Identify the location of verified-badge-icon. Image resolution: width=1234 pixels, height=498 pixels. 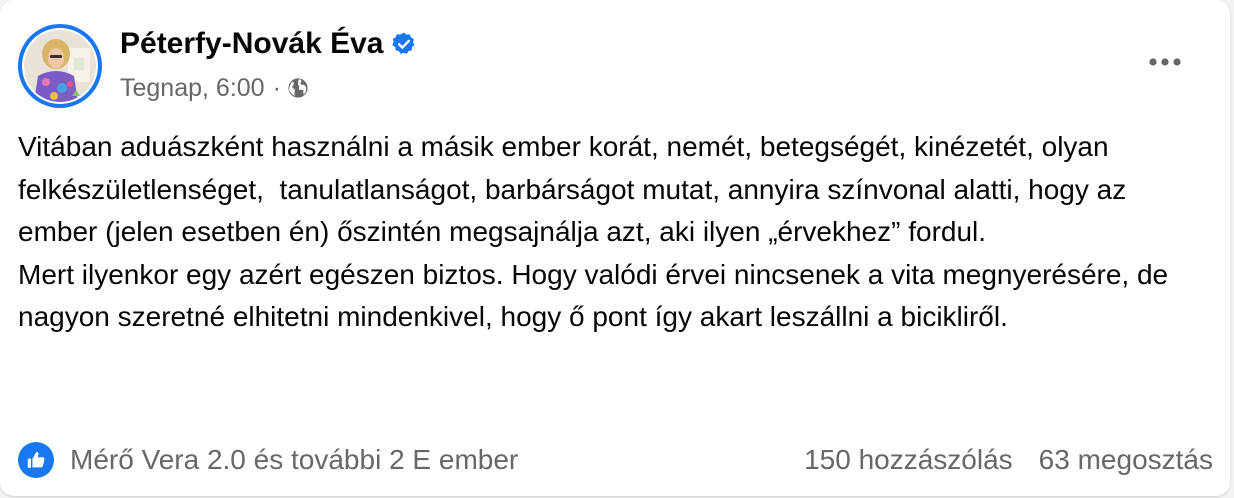
(403, 43).